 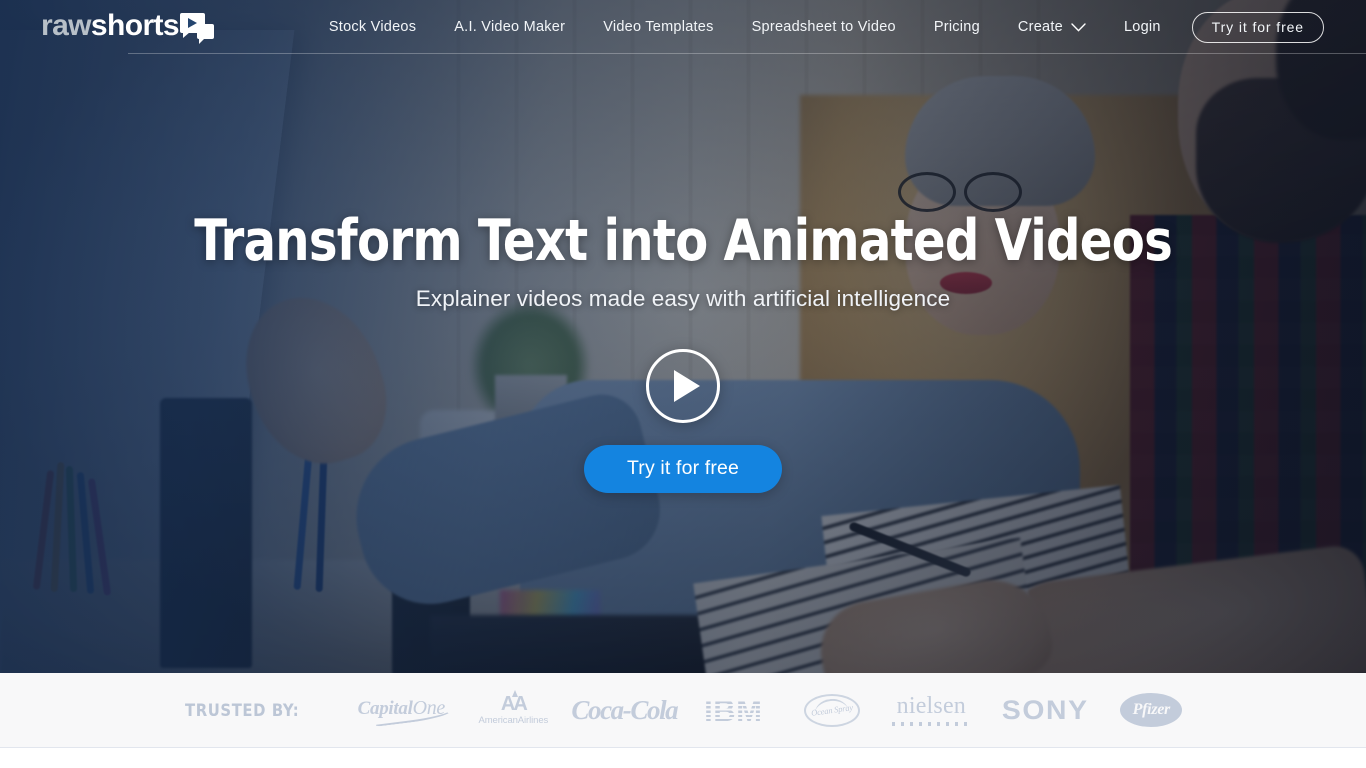 I want to click on ibm-word: IBM, so click(x=733, y=710).